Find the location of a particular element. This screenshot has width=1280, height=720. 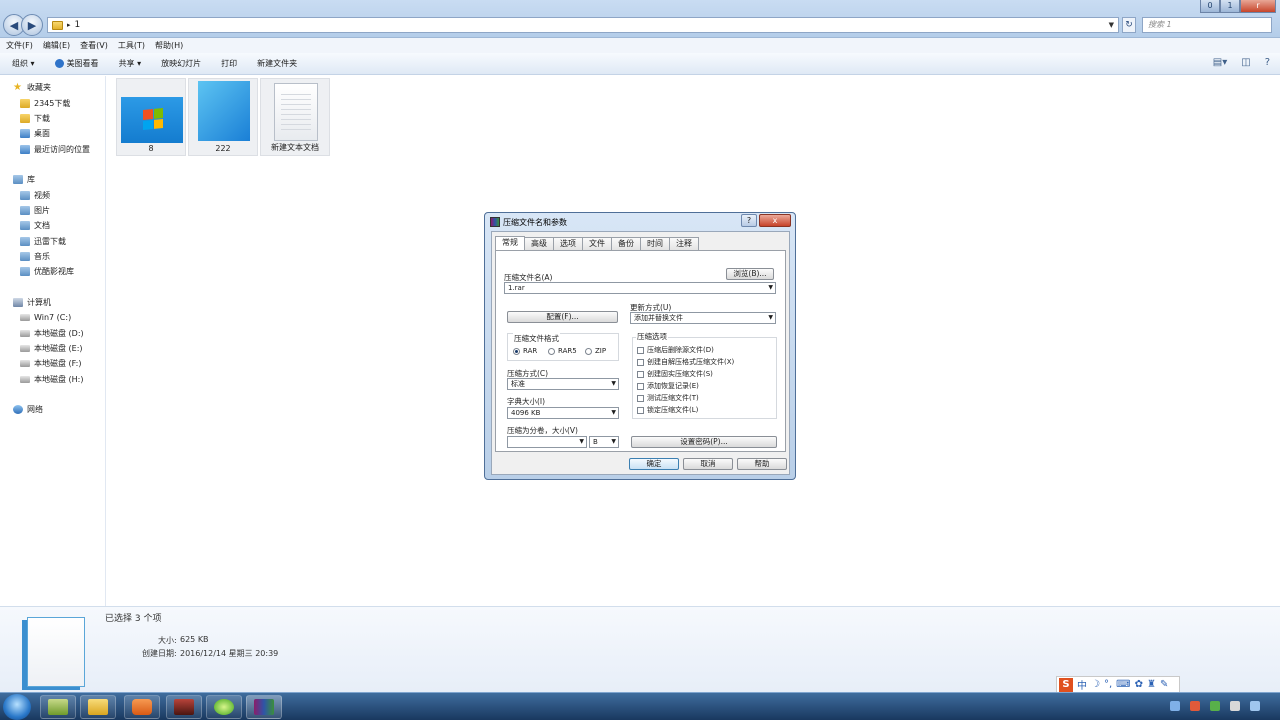

taskbar-app-video is located at coordinates (184, 707).